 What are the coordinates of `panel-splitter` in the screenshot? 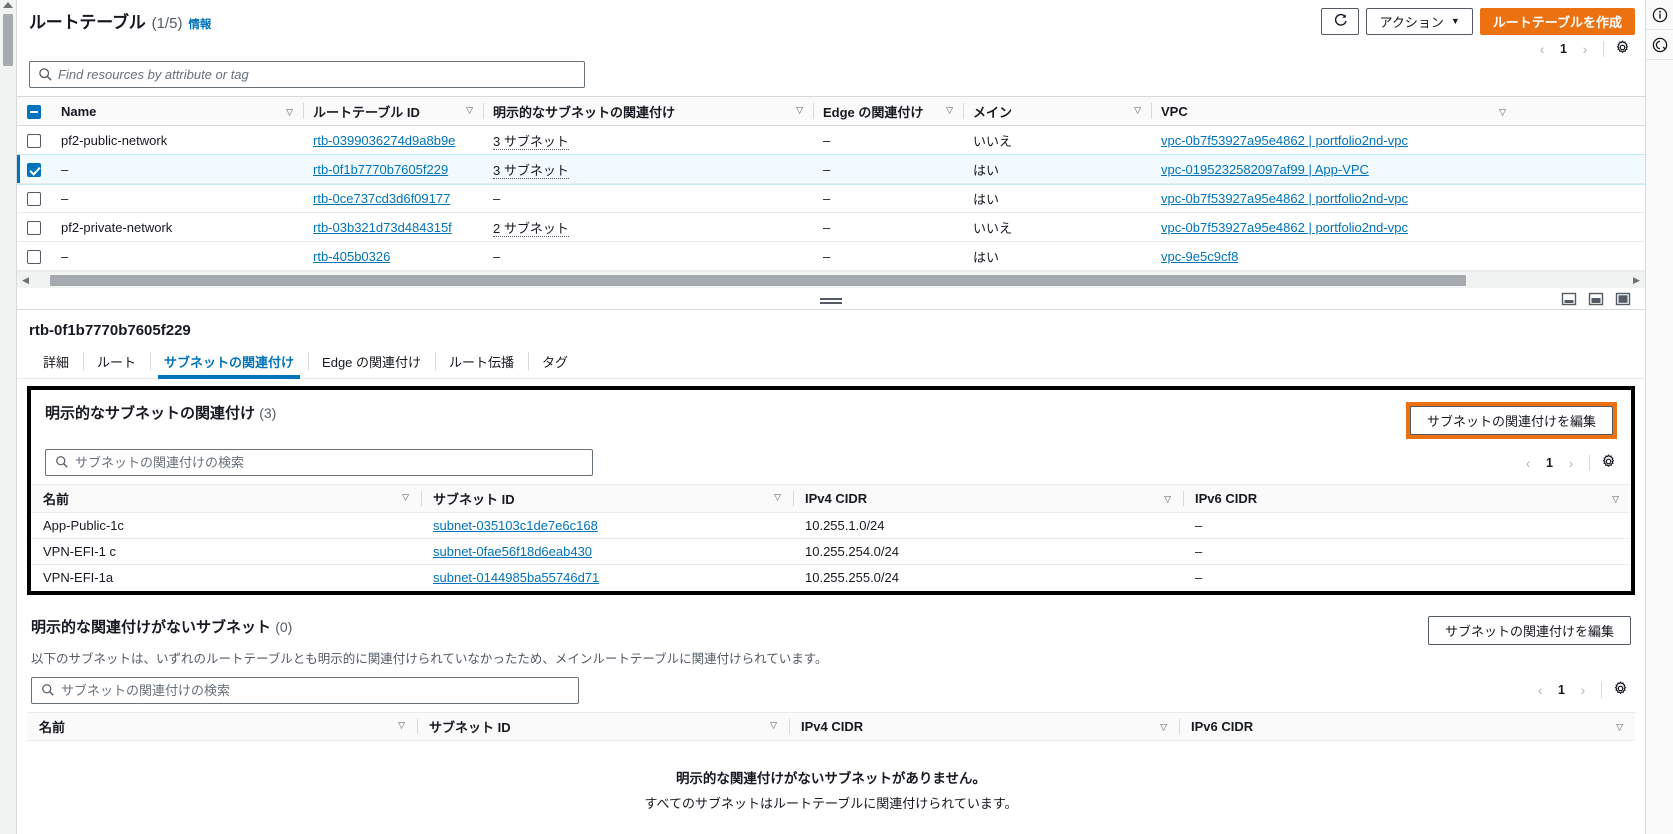 It's located at (831, 299).